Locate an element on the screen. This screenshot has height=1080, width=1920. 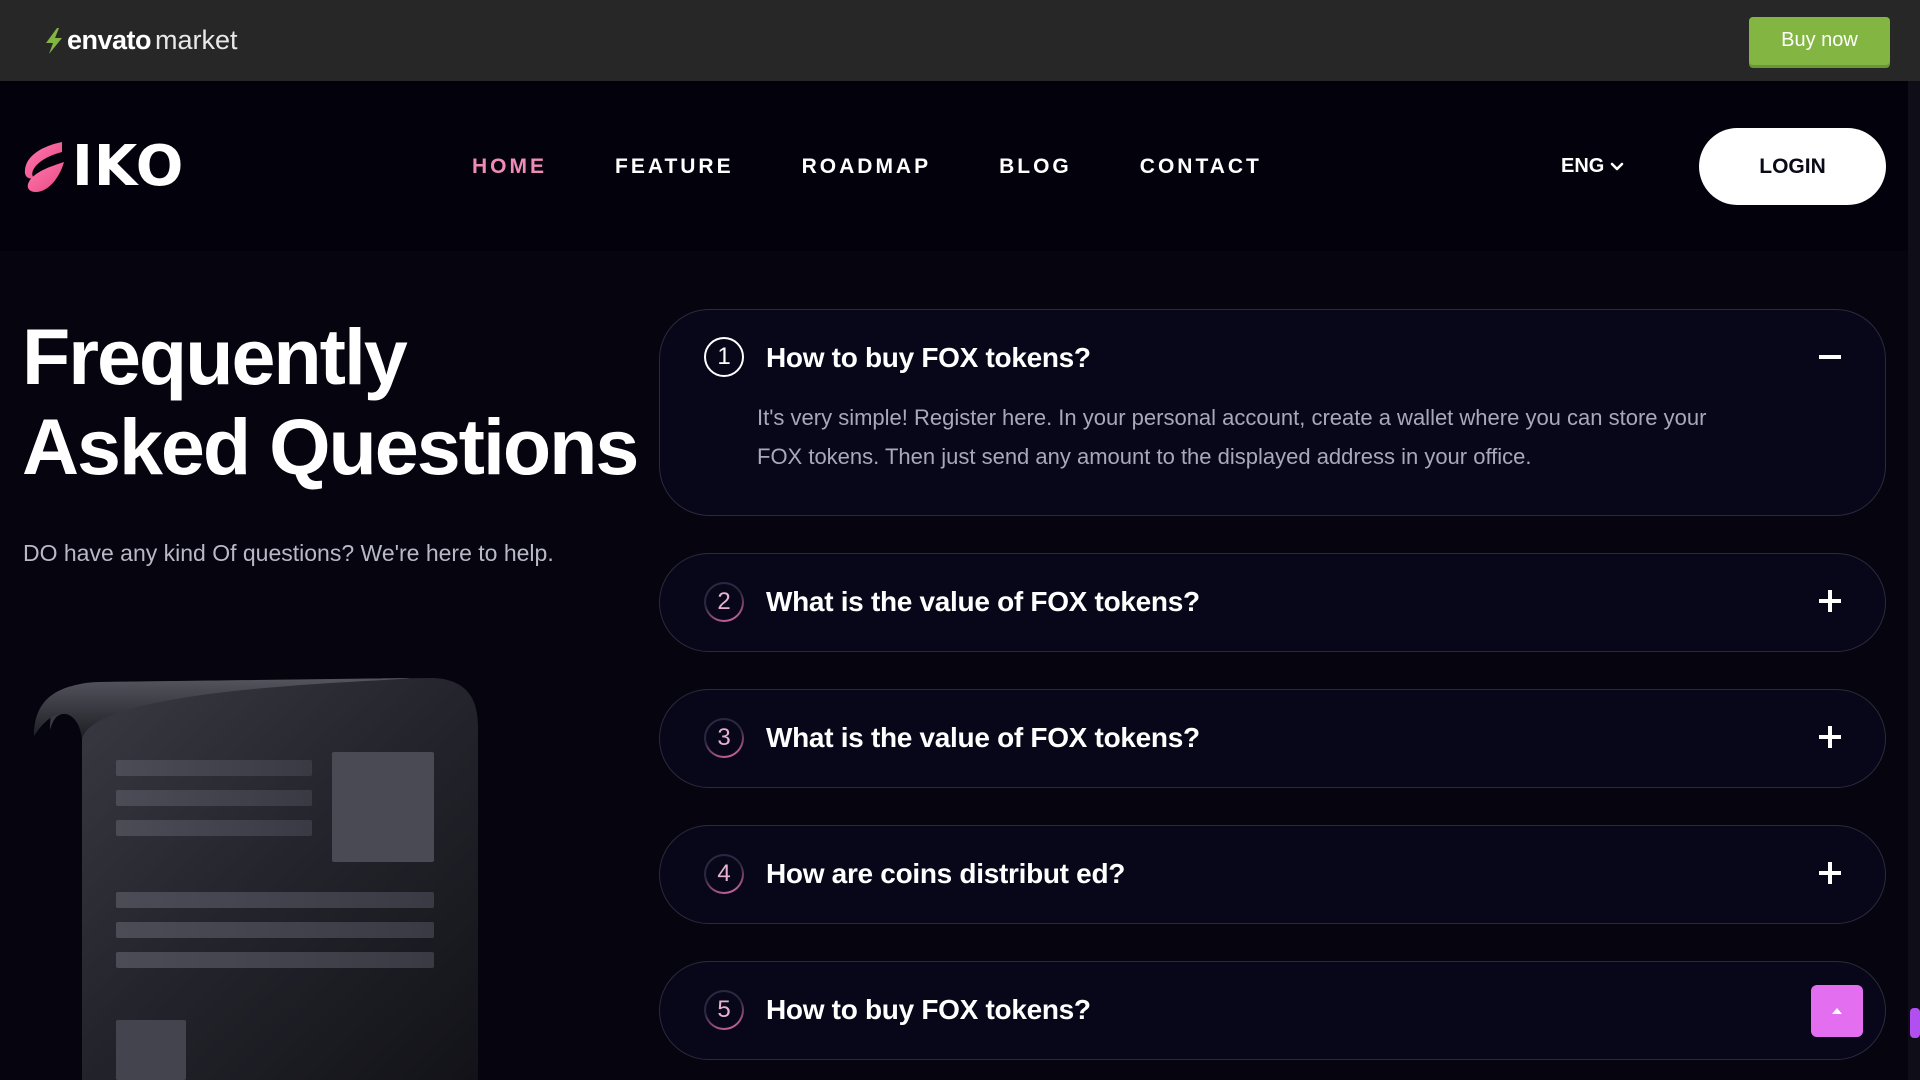
back-to-top-button is located at coordinates (1837, 1011).